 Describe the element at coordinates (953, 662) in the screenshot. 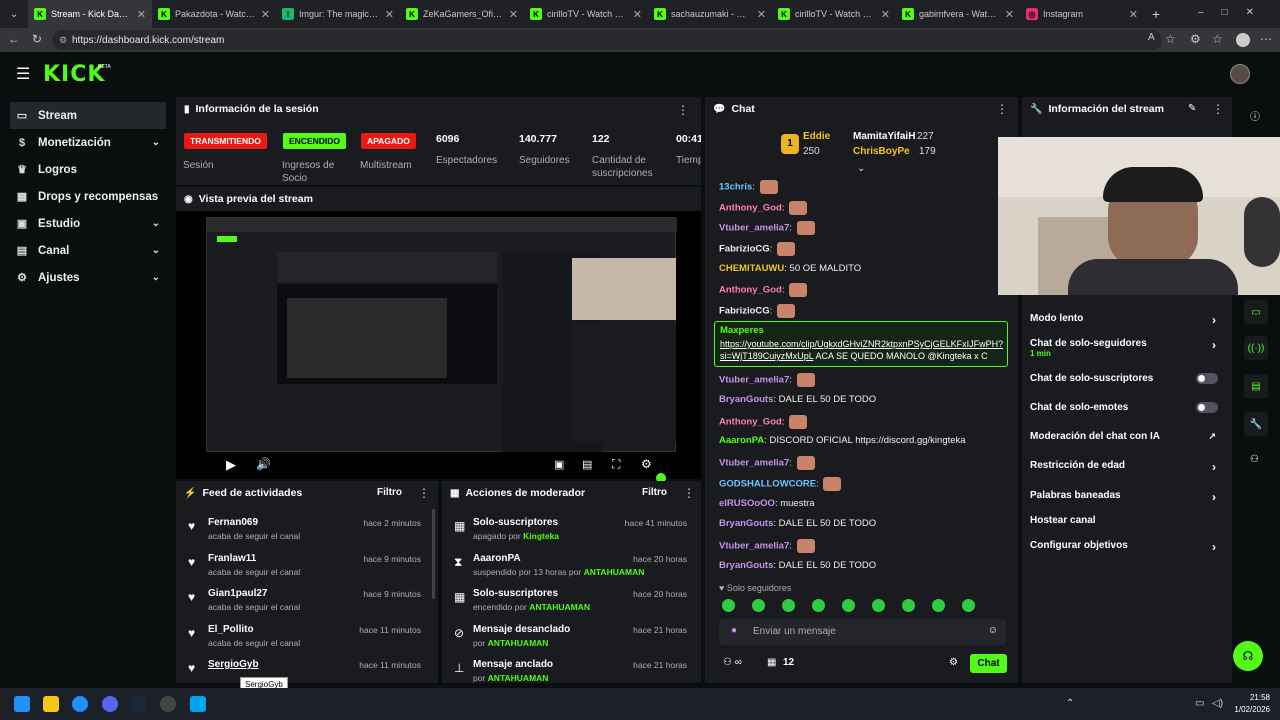

I see `chat-settings-icon: ⚙` at that location.